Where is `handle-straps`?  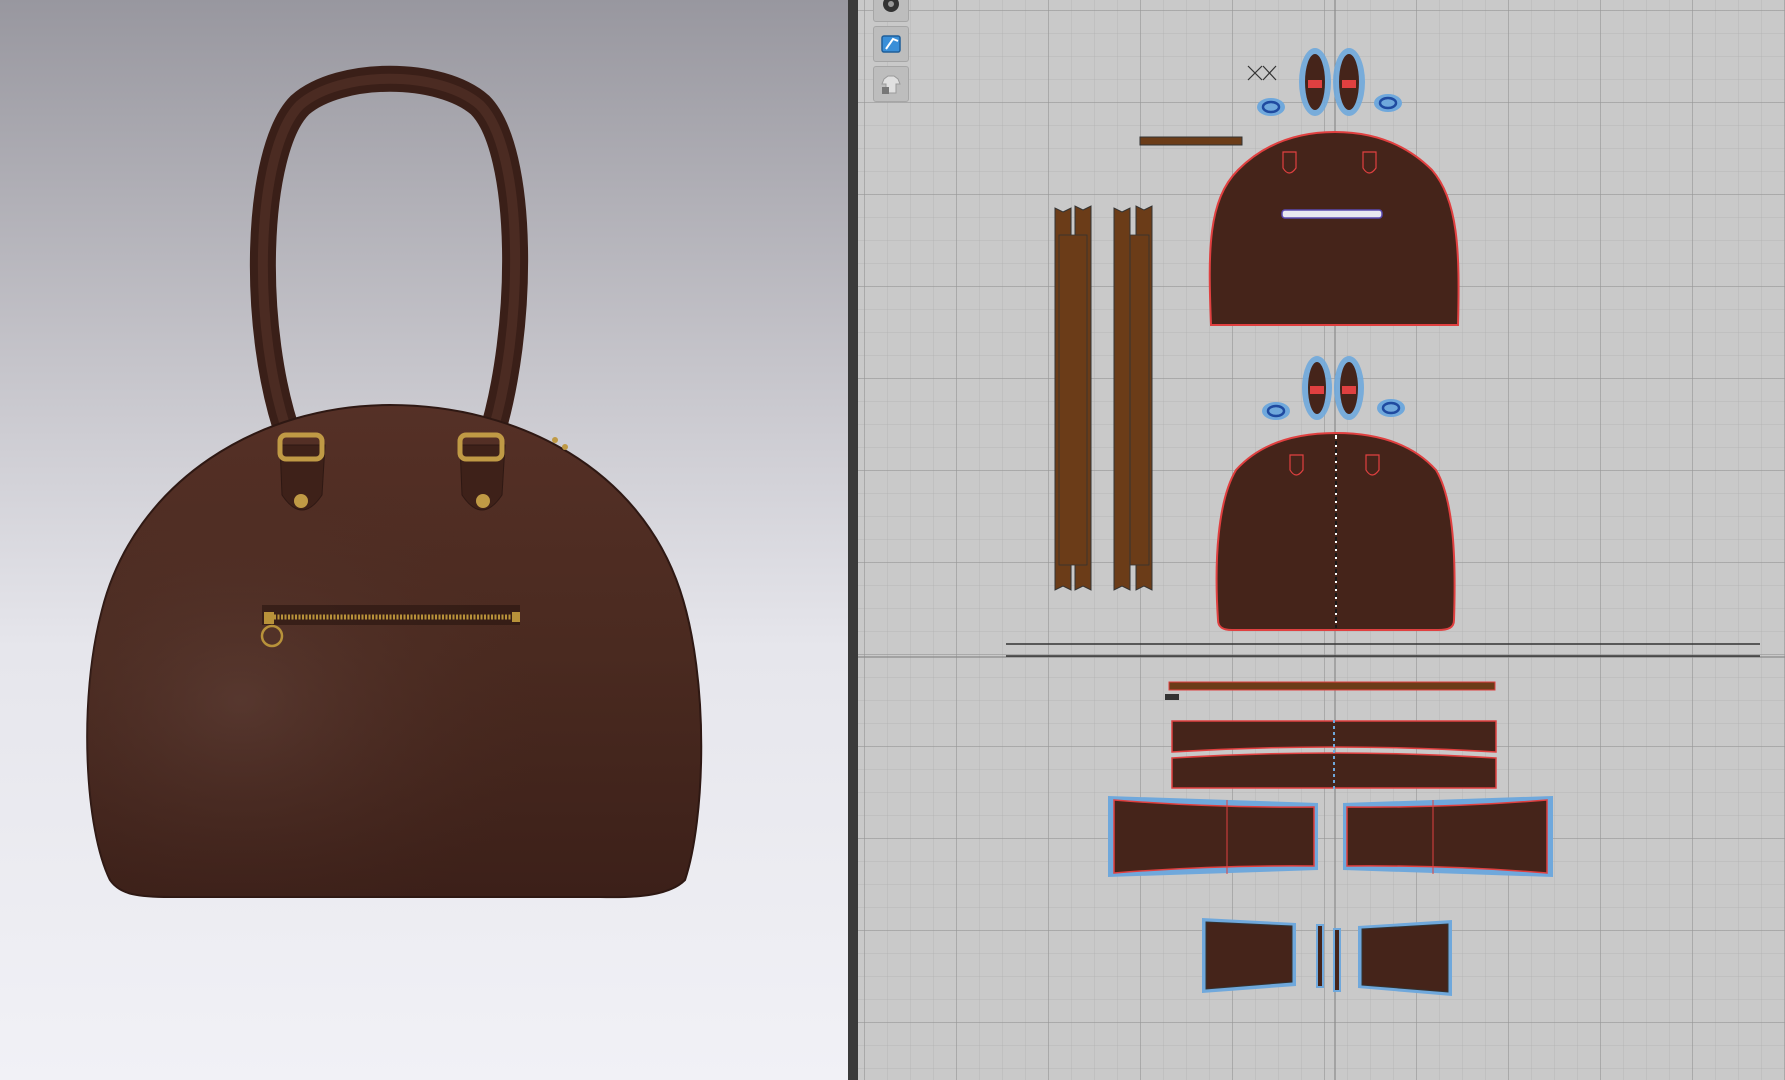
handle-straps is located at coordinates (1103, 398).